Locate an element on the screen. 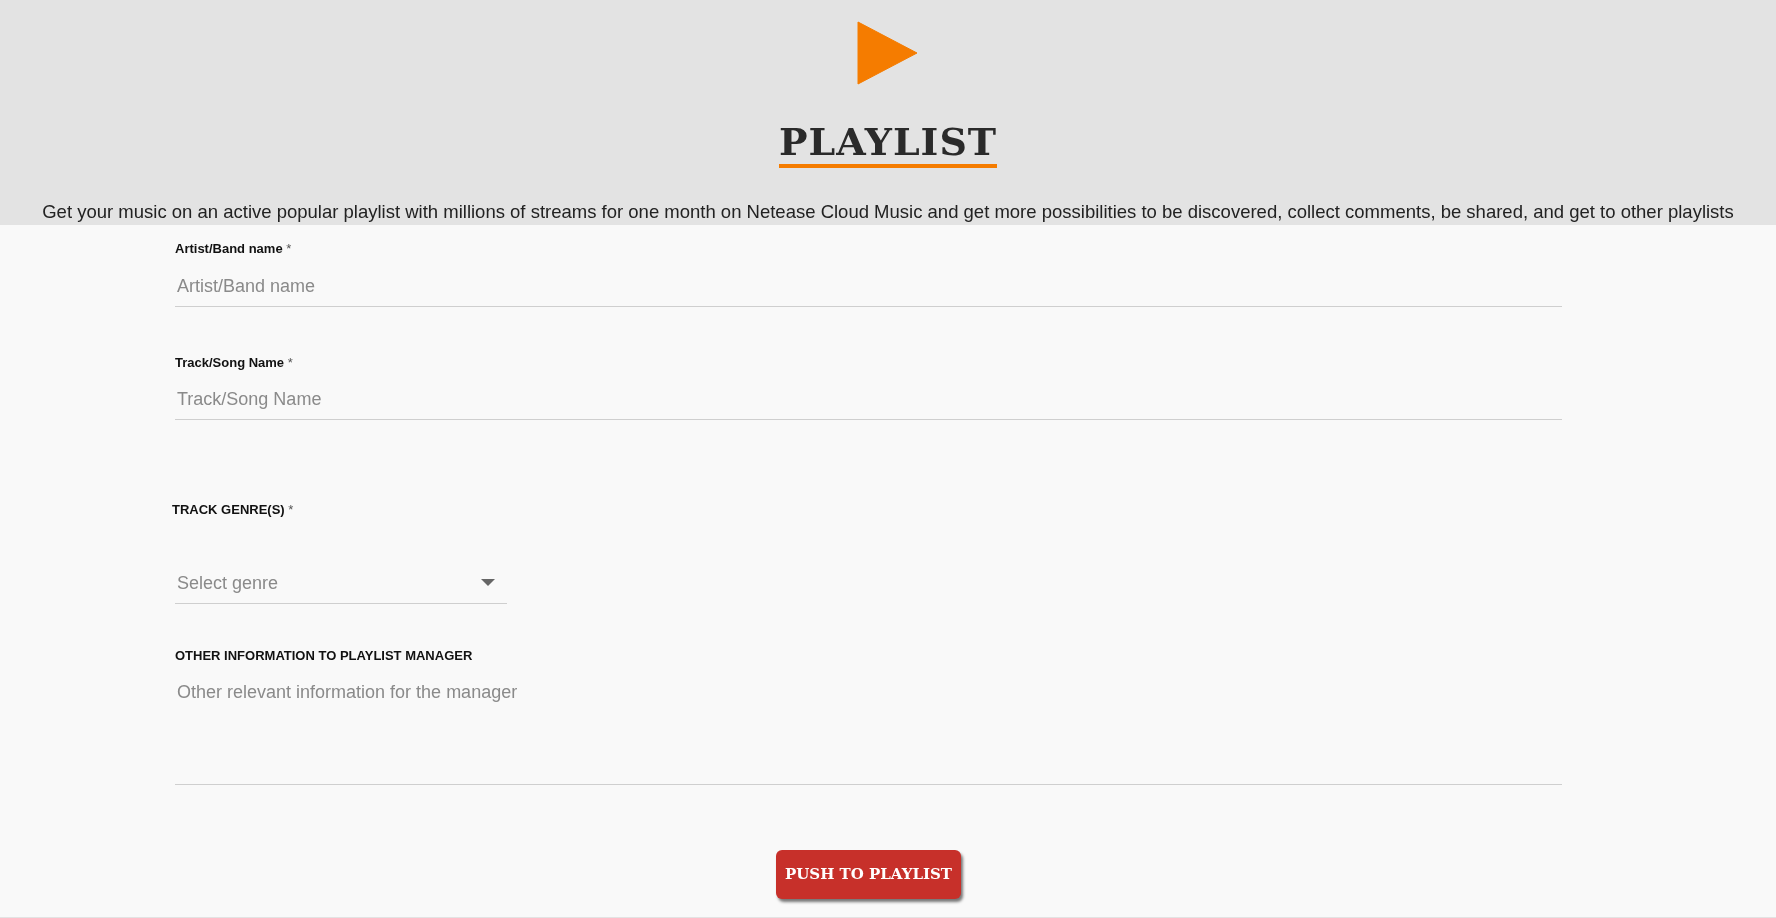 The height and width of the screenshot is (918, 1776). caret-icon is located at coordinates (488, 583).